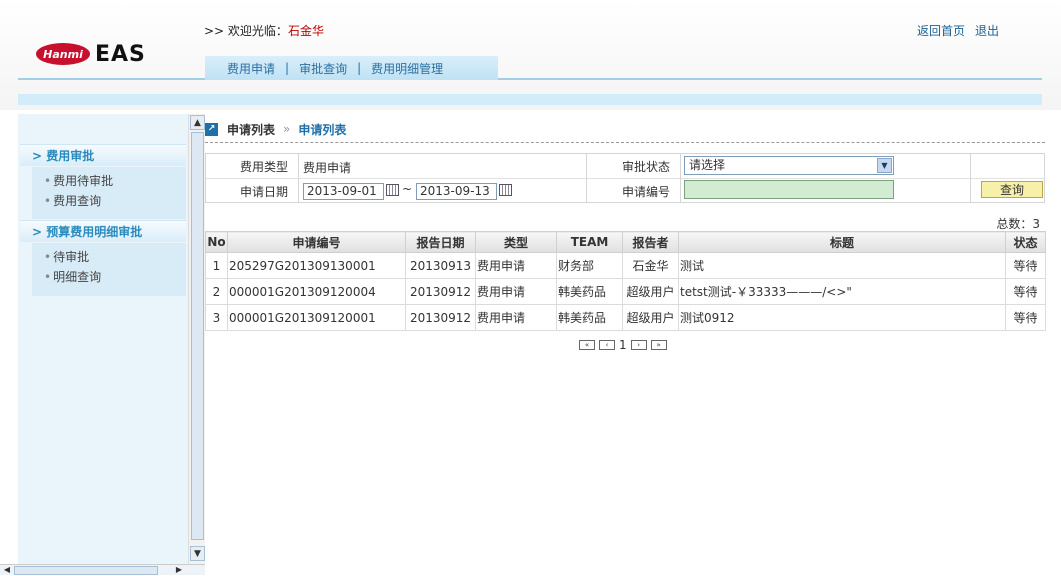  Describe the element at coordinates (197, 553) in the screenshot. I see `scroll-down-icon: ▼` at that location.